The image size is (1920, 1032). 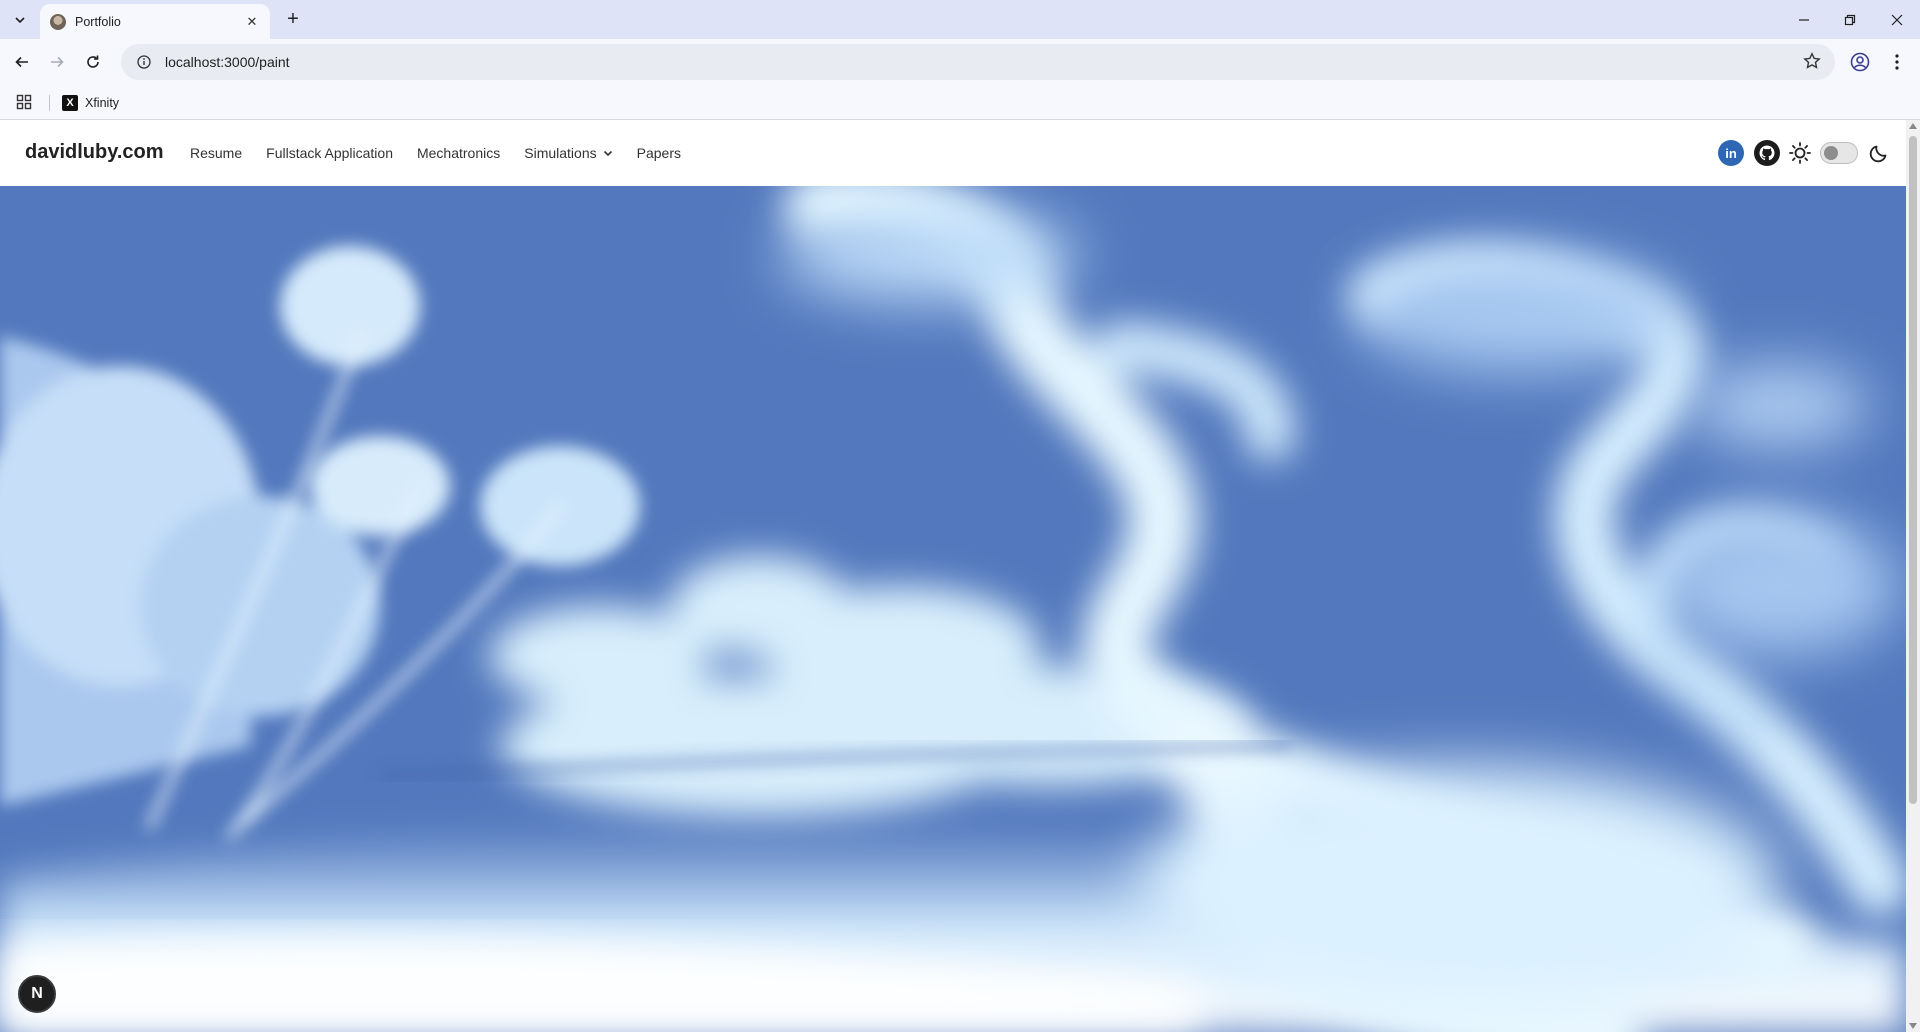 I want to click on github-icon, so click(x=1767, y=153).